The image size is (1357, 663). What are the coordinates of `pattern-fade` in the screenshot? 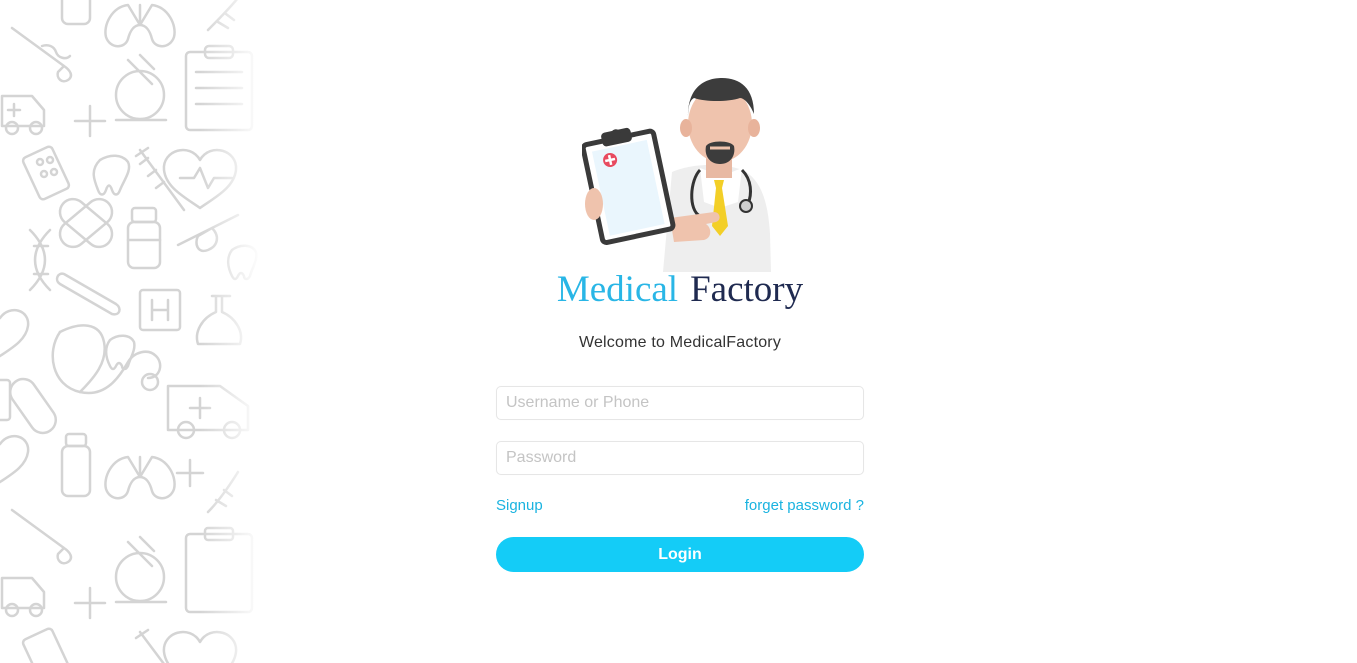 It's located at (231, 331).